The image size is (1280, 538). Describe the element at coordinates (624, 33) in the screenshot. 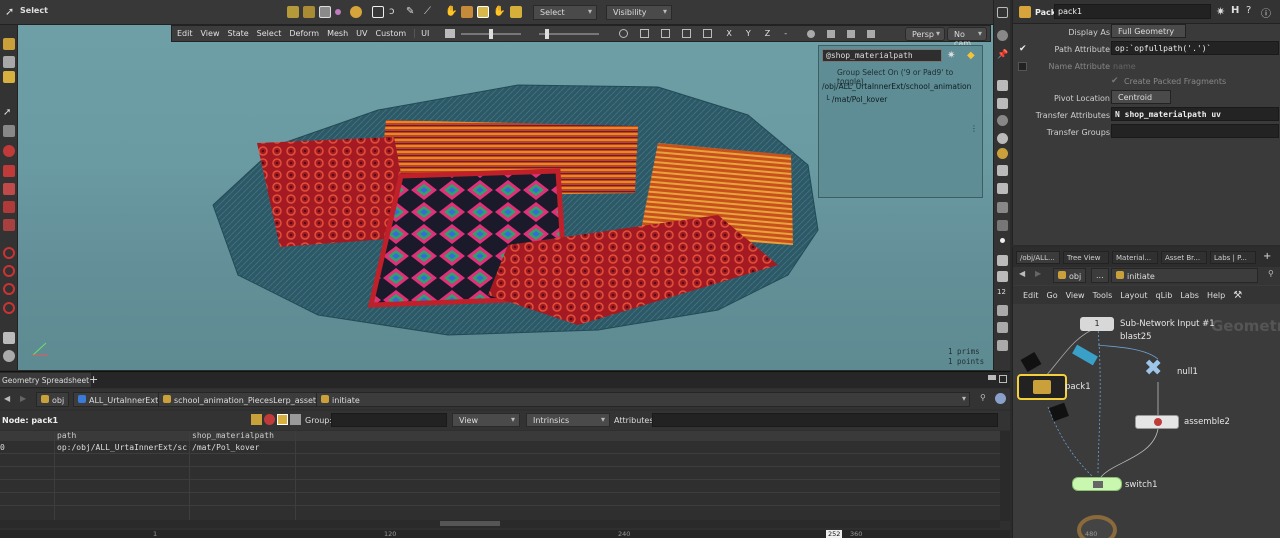

I see `circle-icon` at that location.